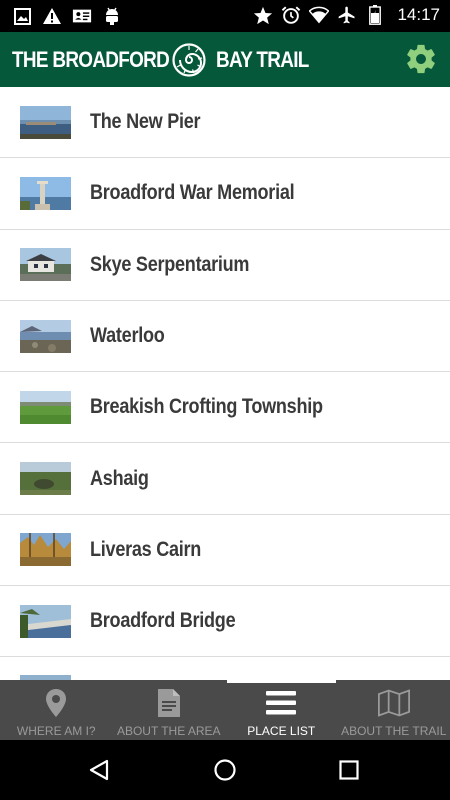 This screenshot has height=800, width=450. What do you see at coordinates (91, 59) in the screenshot?
I see `app-title-left: THE BROADFORD` at bounding box center [91, 59].